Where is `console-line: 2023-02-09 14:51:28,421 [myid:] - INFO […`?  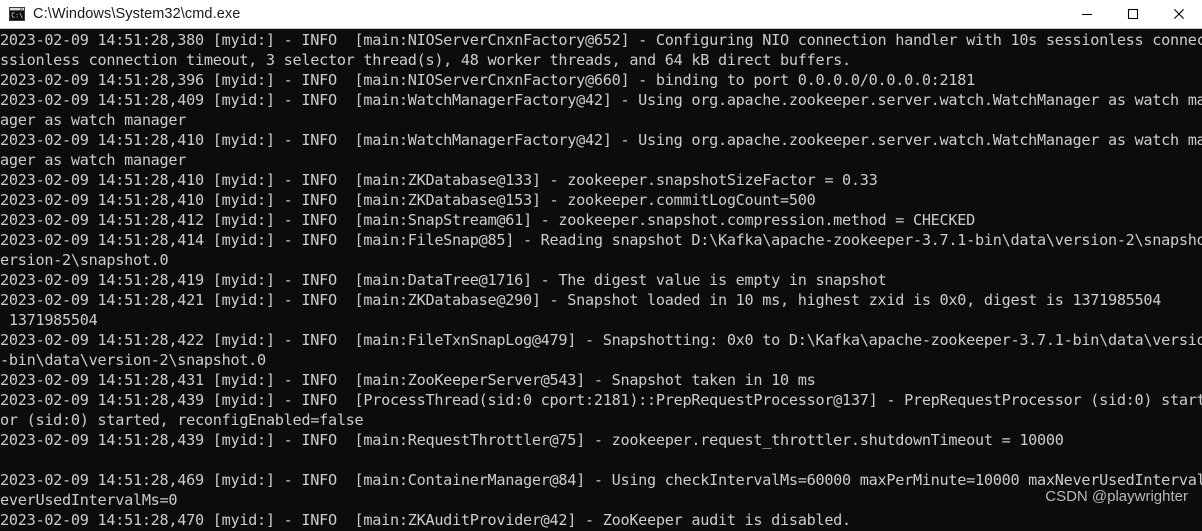
console-line: 2023-02-09 14:51:28,421 [myid:] - INFO [… is located at coordinates (581, 300).